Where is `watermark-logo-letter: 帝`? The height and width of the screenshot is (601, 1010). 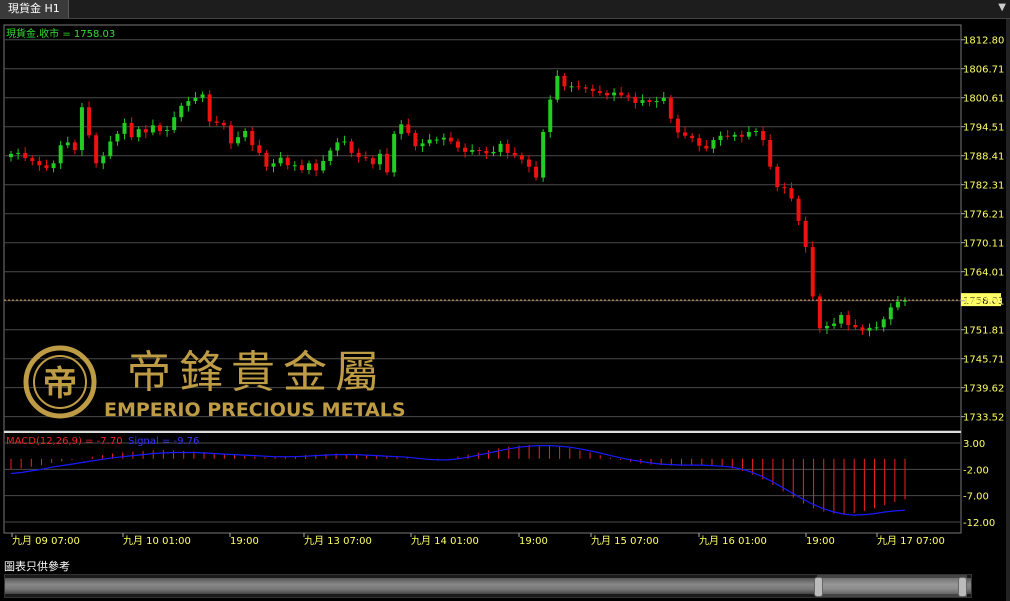 watermark-logo-letter: 帝 is located at coordinates (60, 384).